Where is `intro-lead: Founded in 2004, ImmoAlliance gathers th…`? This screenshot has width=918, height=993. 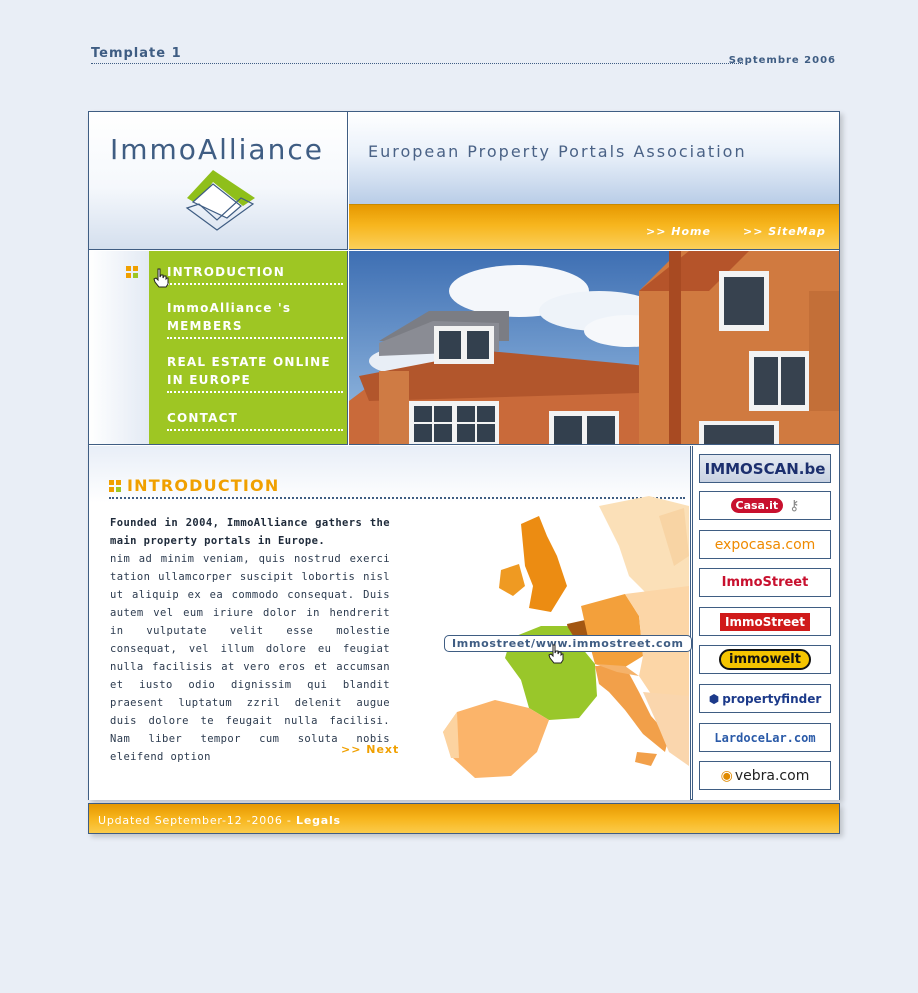
intro-lead: Founded in 2004, ImmoAlliance gathers th… is located at coordinates (250, 532).